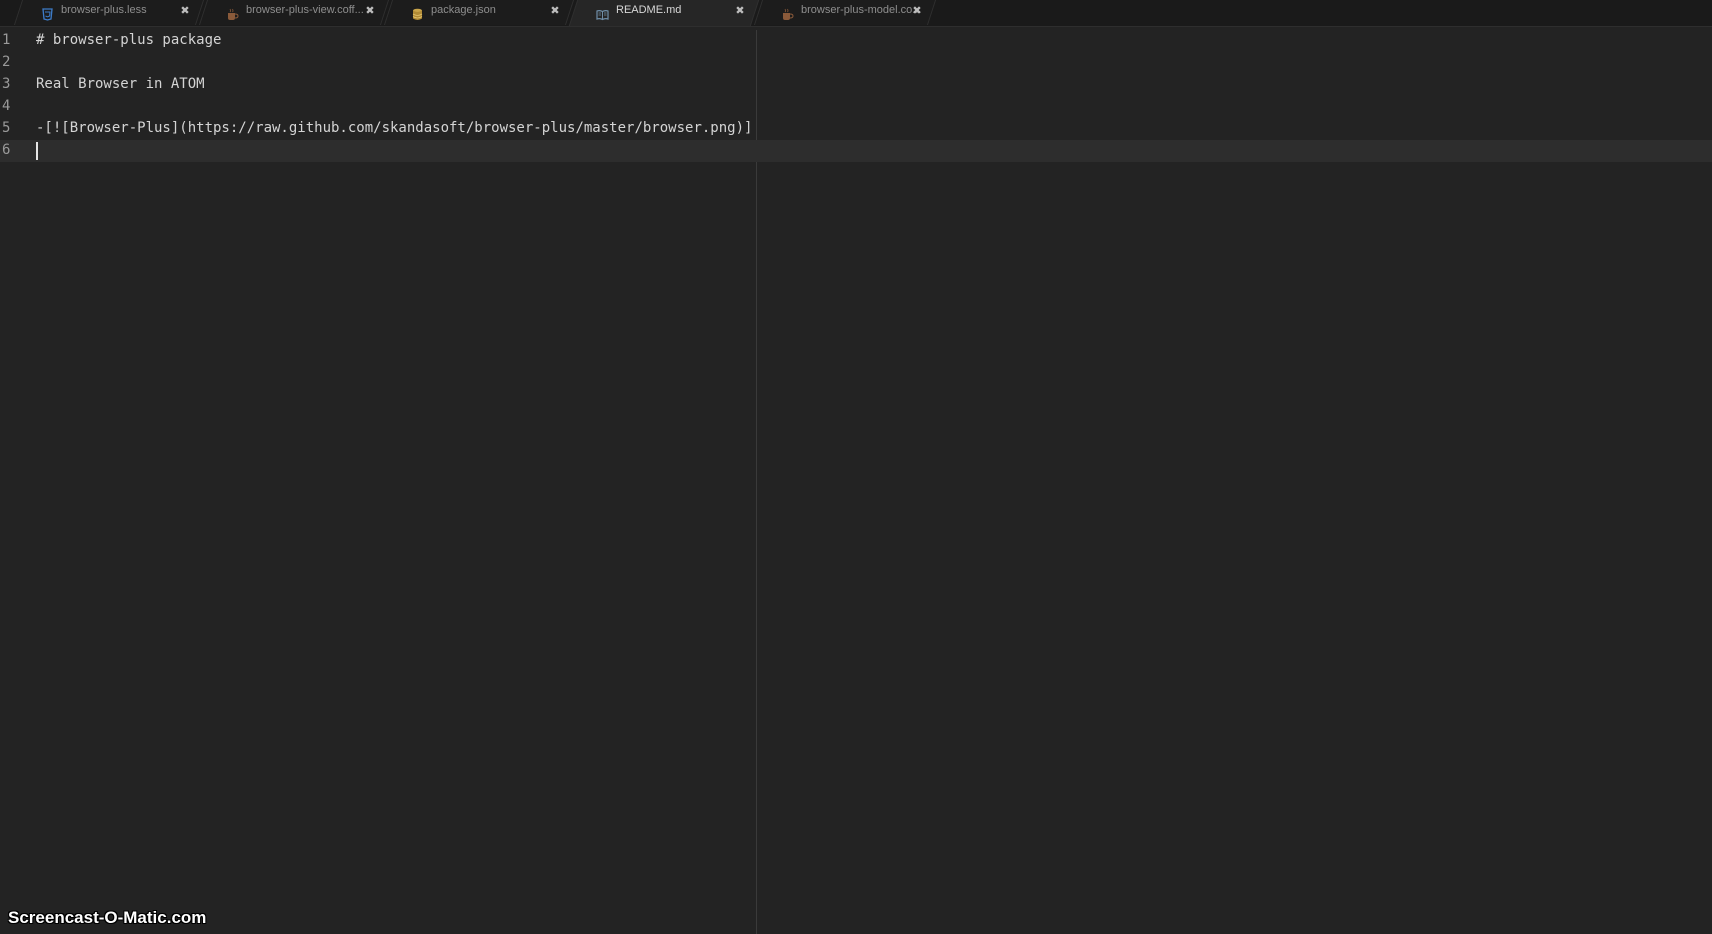 This screenshot has width=1712, height=934. What do you see at coordinates (856, 63) in the screenshot?
I see `editor-line: 2` at bounding box center [856, 63].